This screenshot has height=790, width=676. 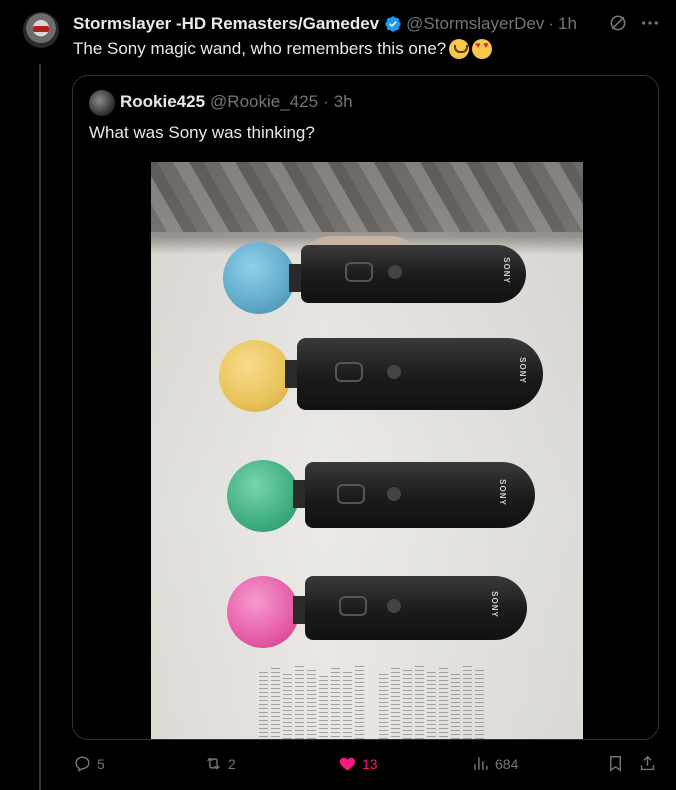 I want to click on quote-time: 3h, so click(x=343, y=102).